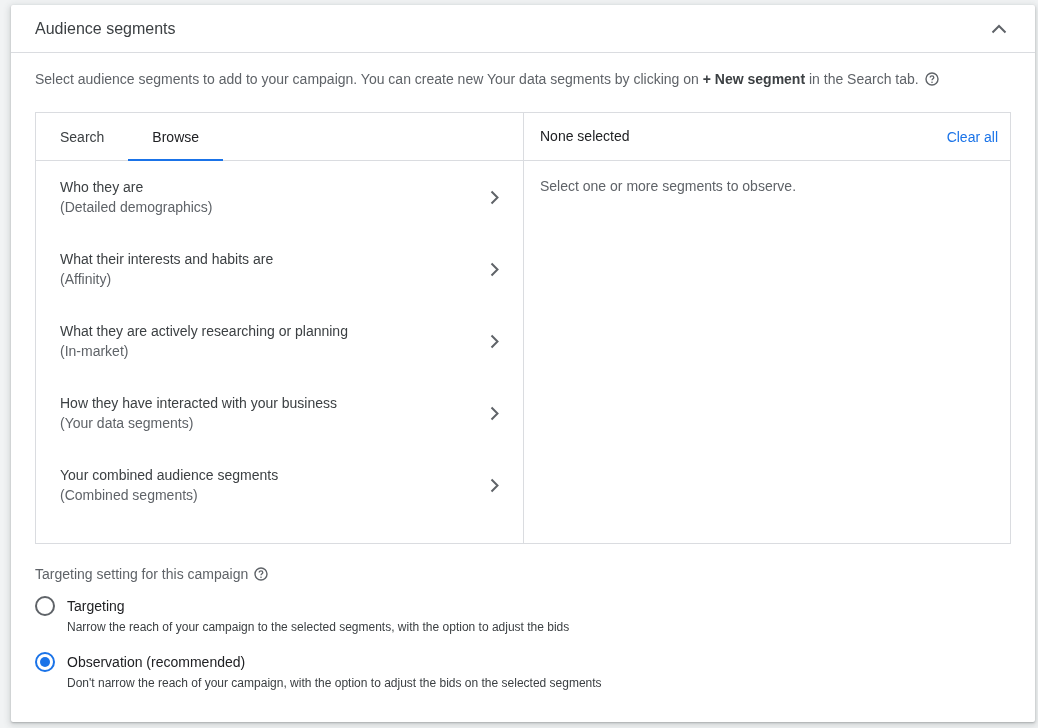 The width and height of the screenshot is (1038, 728). What do you see at coordinates (176, 137) in the screenshot?
I see `tab: Browse` at bounding box center [176, 137].